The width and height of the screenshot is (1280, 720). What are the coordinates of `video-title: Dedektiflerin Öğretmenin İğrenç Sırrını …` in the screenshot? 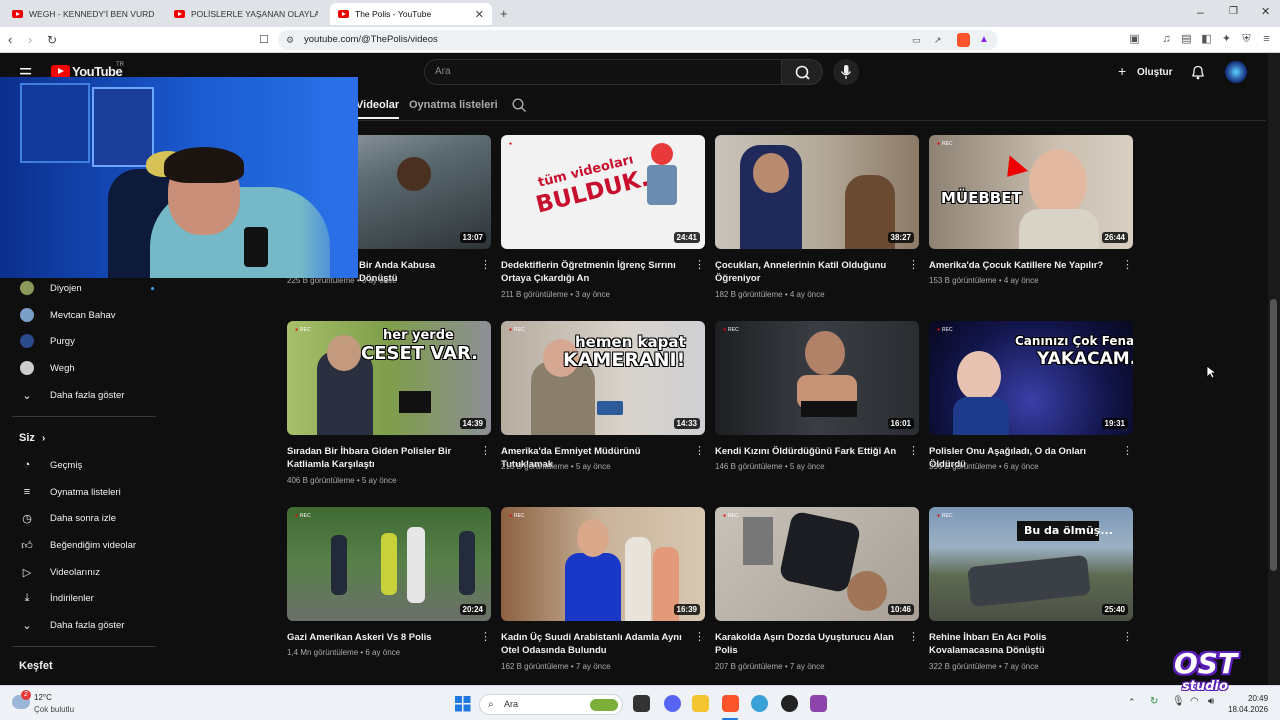 It's located at (594, 272).